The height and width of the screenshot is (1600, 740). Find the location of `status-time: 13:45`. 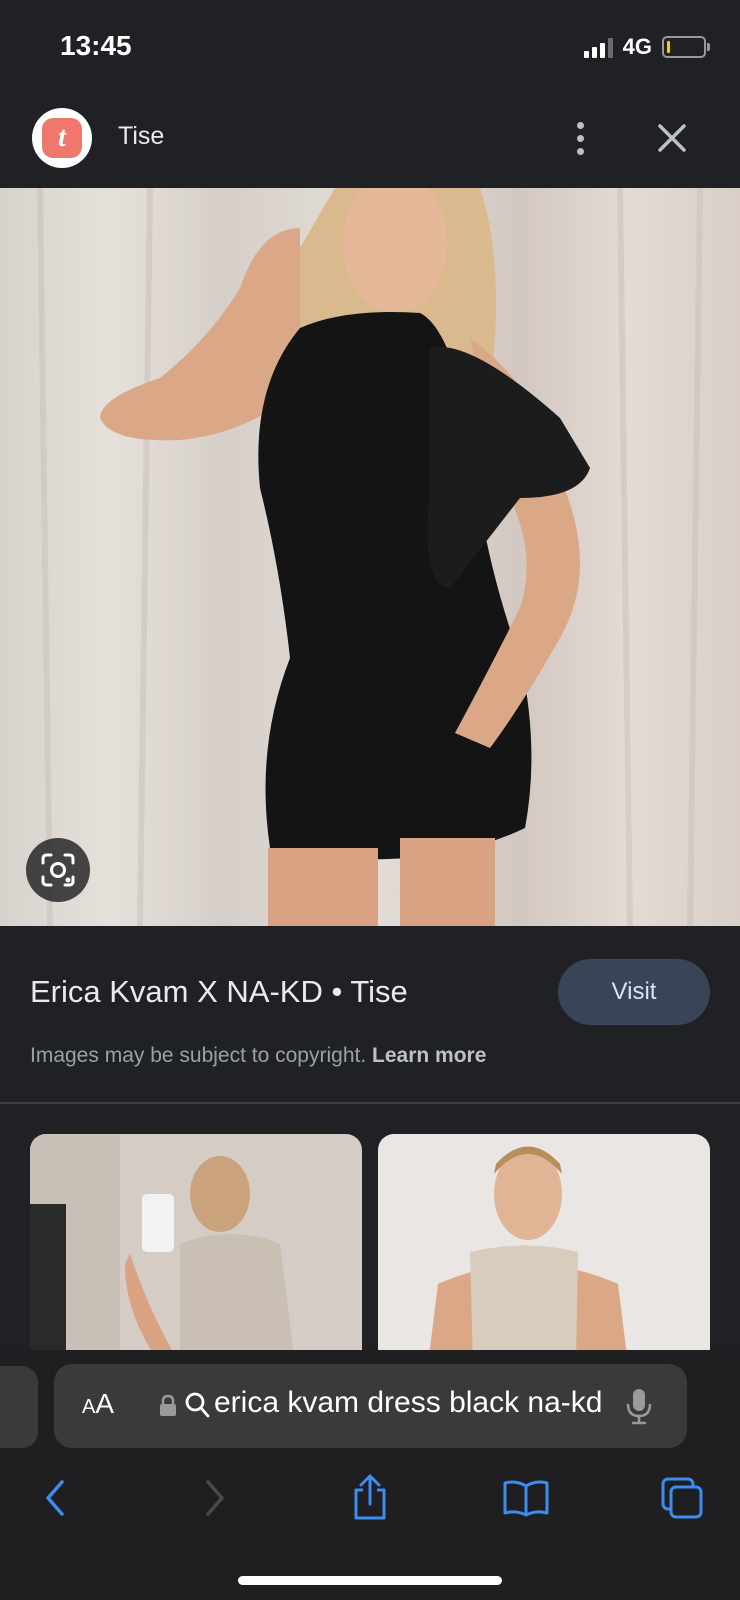

status-time: 13:45 is located at coordinates (96, 45).